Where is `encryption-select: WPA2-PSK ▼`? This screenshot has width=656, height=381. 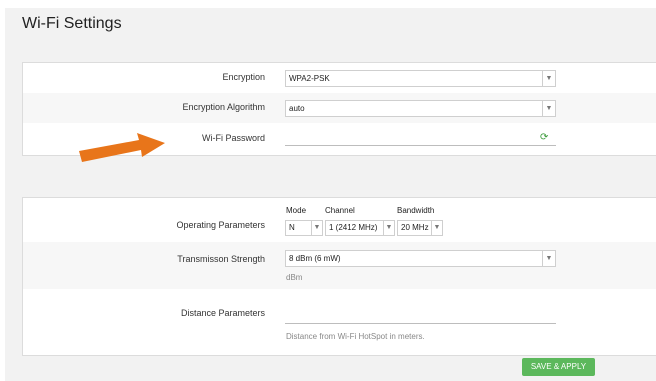
encryption-select: WPA2-PSK ▼ is located at coordinates (420, 78).